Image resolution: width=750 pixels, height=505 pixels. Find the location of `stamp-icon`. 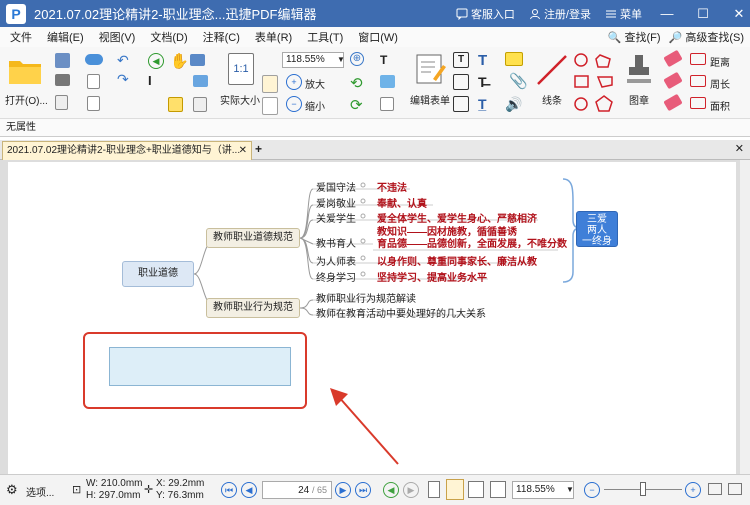

stamp-icon is located at coordinates (639, 70).